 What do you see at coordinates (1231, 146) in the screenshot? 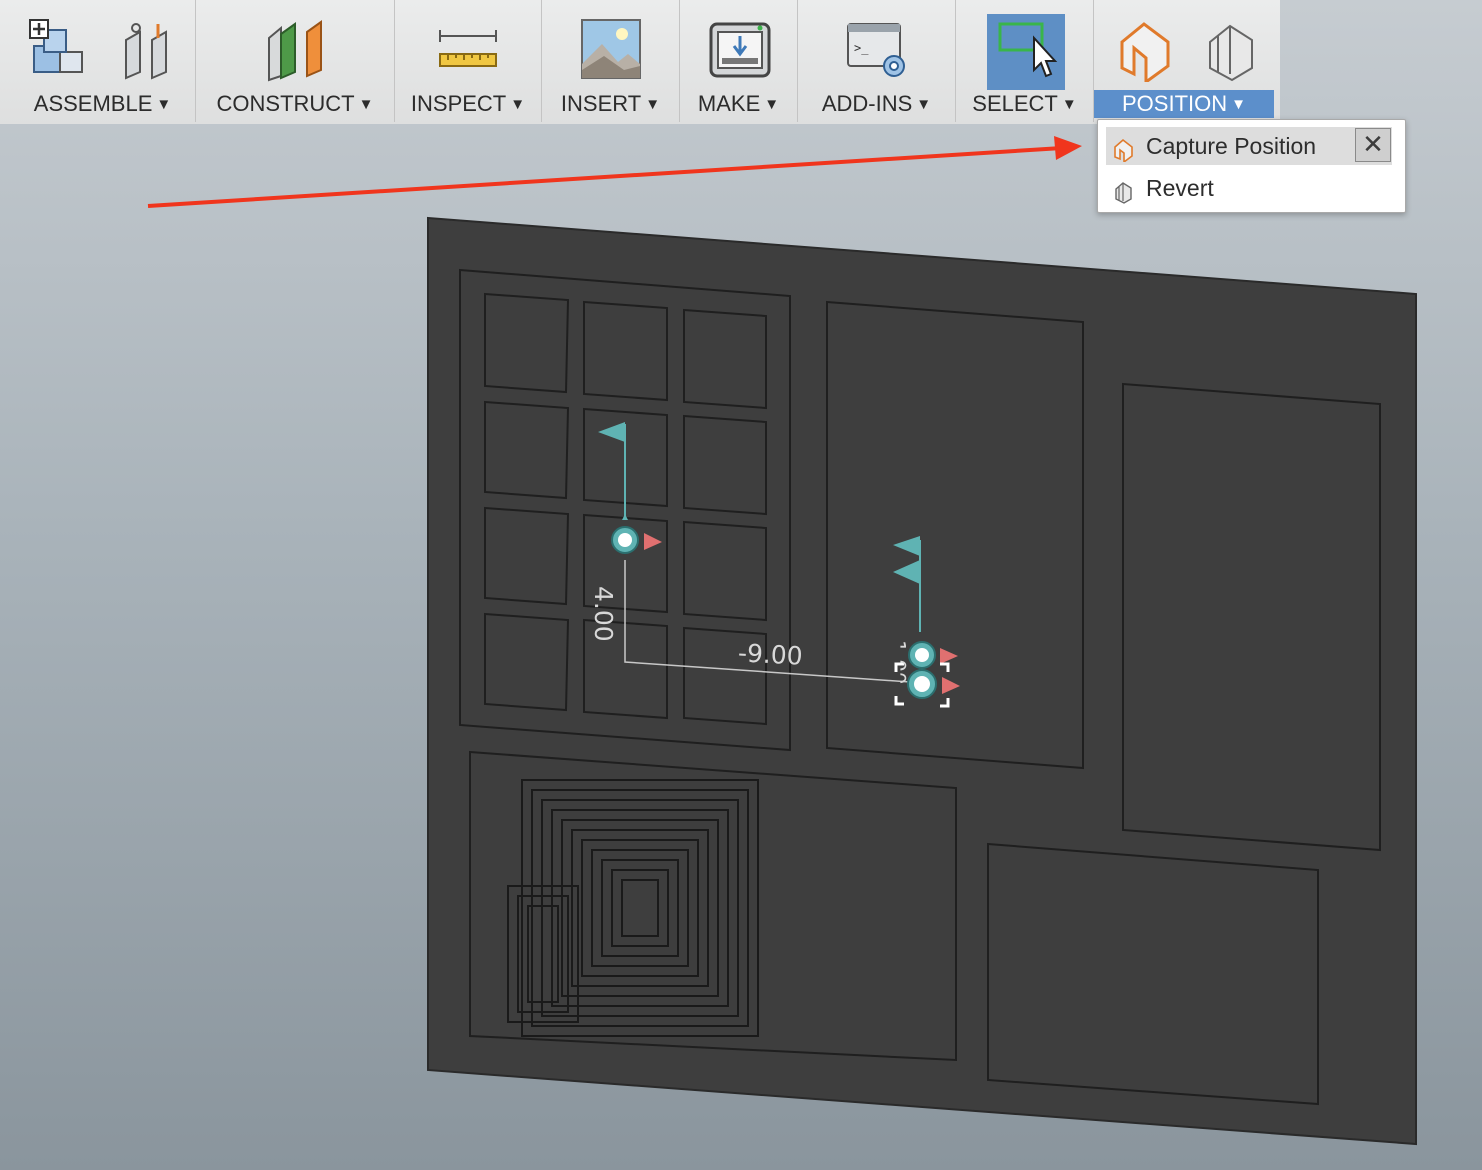
I see `capture-position-label: Capture Position` at bounding box center [1231, 146].